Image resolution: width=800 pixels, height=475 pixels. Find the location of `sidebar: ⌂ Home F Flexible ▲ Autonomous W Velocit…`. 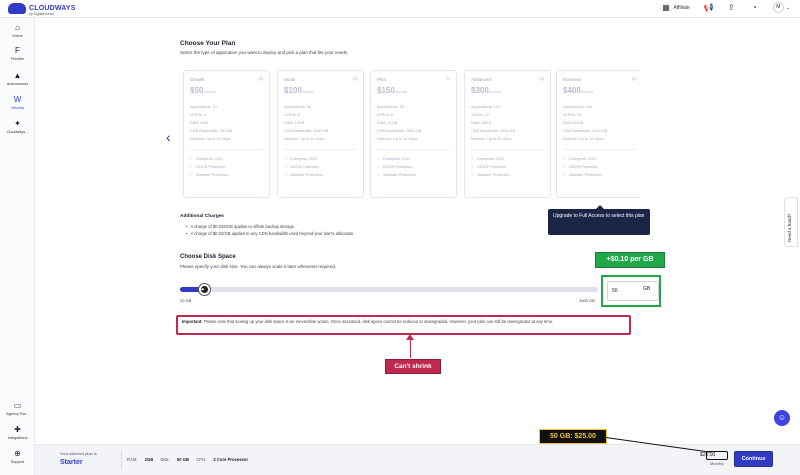

sidebar: ⌂ Home F Flexible ▲ Autonomous W Velocit… is located at coordinates (17, 246).